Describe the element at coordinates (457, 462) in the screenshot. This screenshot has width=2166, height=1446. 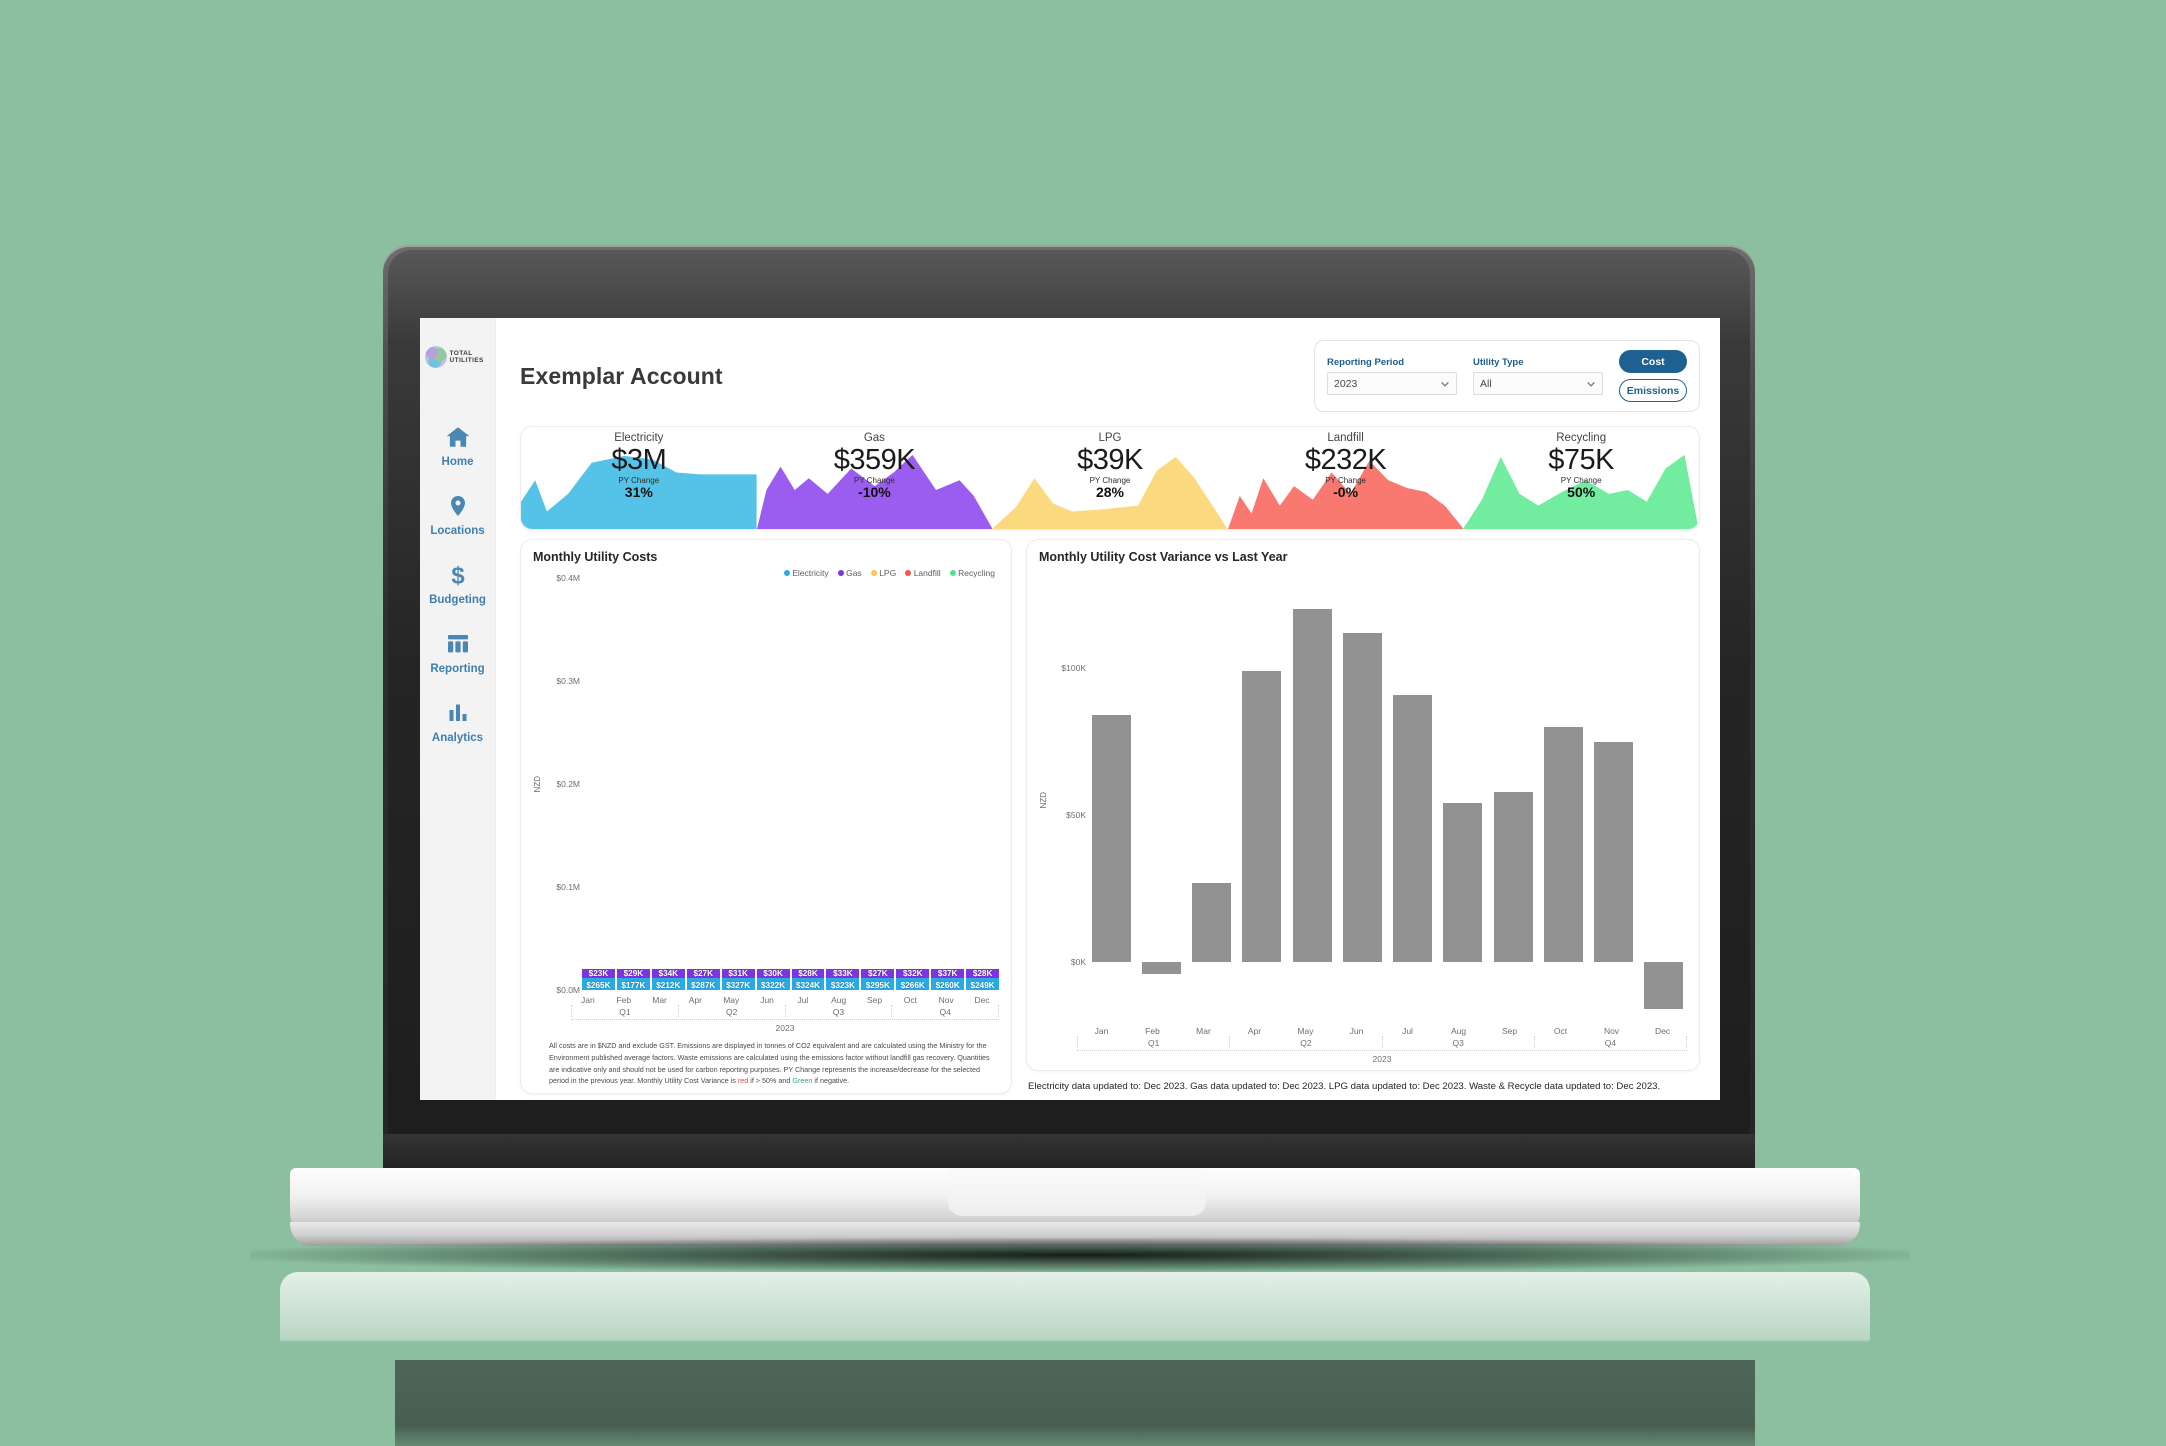
I see `sidebar-label-home: Home` at that location.